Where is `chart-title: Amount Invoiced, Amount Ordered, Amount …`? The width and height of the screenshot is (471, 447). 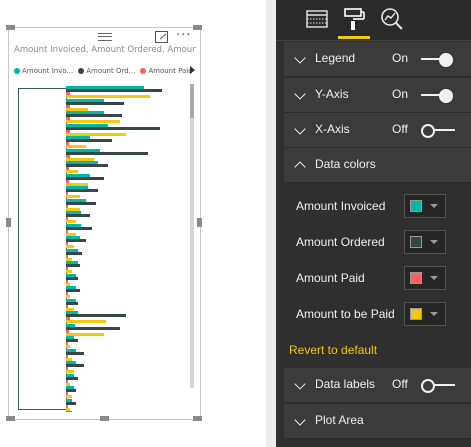
chart-title: Amount Invoiced, Amount Ordered, Amount … is located at coordinates (105, 50).